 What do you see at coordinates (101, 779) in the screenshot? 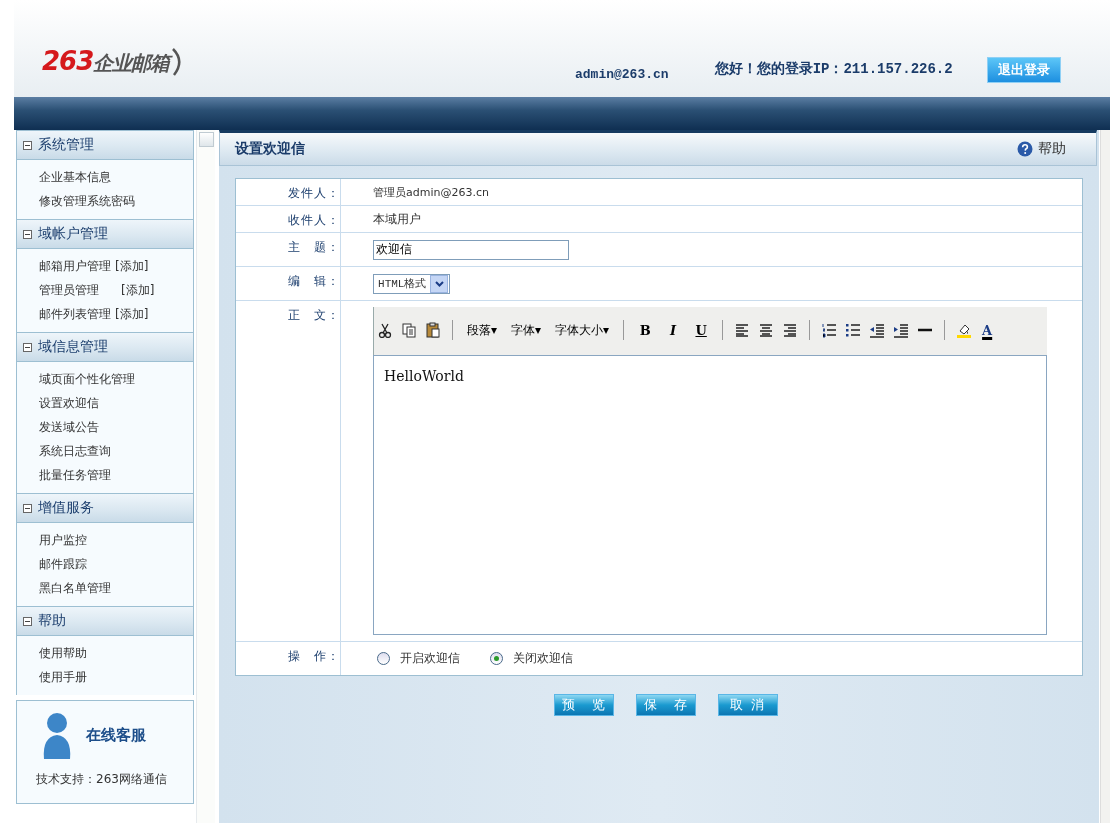
I see `support-text: 技术支持：263网络通信` at bounding box center [101, 779].